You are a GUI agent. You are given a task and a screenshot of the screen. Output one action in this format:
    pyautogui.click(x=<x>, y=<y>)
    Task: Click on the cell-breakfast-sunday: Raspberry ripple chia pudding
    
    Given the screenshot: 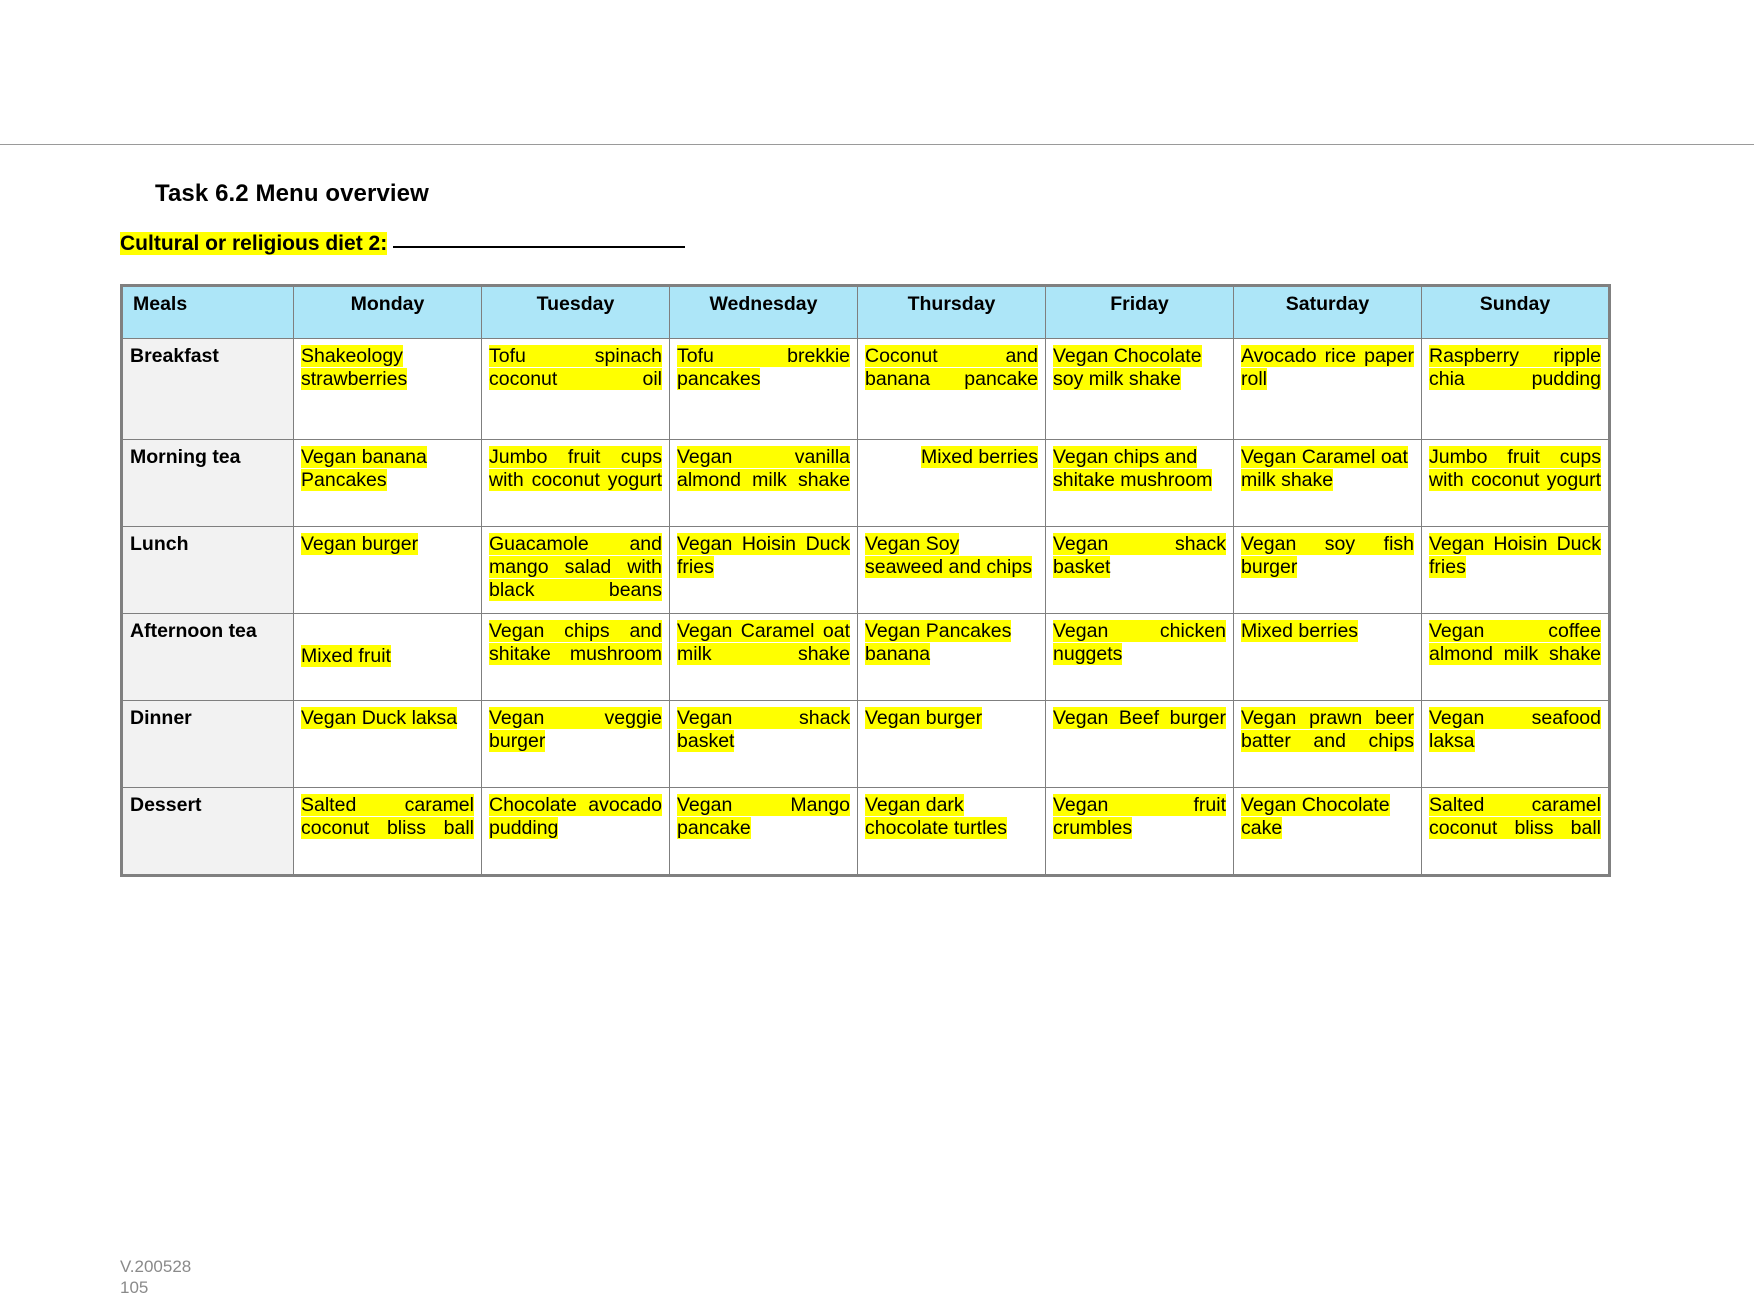 What is the action you would take?
    pyautogui.click(x=1515, y=389)
    